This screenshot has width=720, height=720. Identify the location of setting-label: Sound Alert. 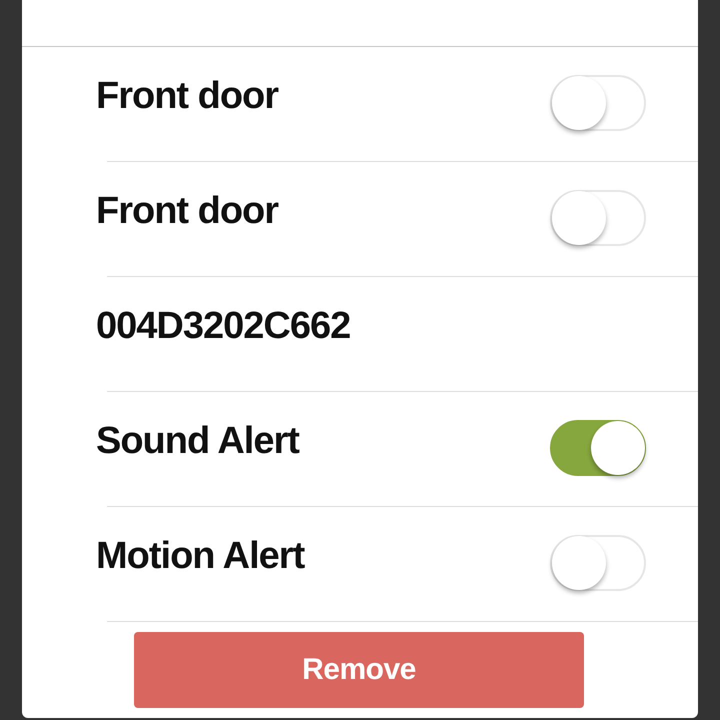
(197, 441).